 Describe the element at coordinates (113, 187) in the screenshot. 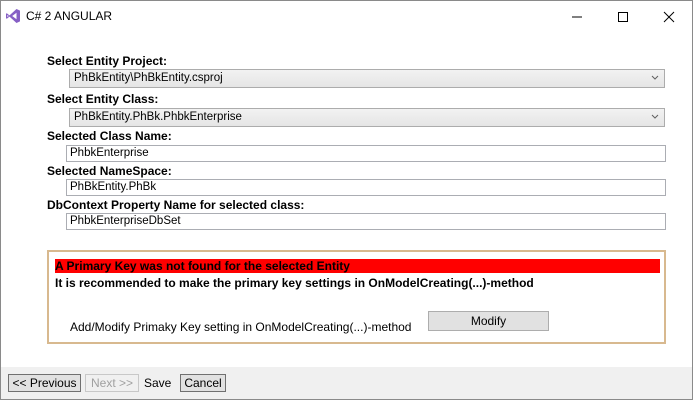

I see `namespace-value: PhBkEntity.PhBk` at that location.